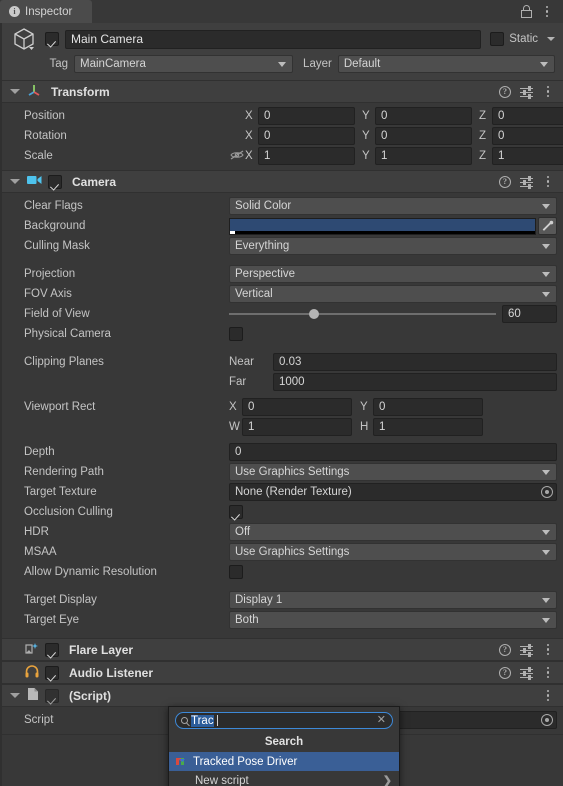 This screenshot has height=786, width=563. What do you see at coordinates (393, 294) in the screenshot?
I see `fov-axis-dropdown: Vertical` at bounding box center [393, 294].